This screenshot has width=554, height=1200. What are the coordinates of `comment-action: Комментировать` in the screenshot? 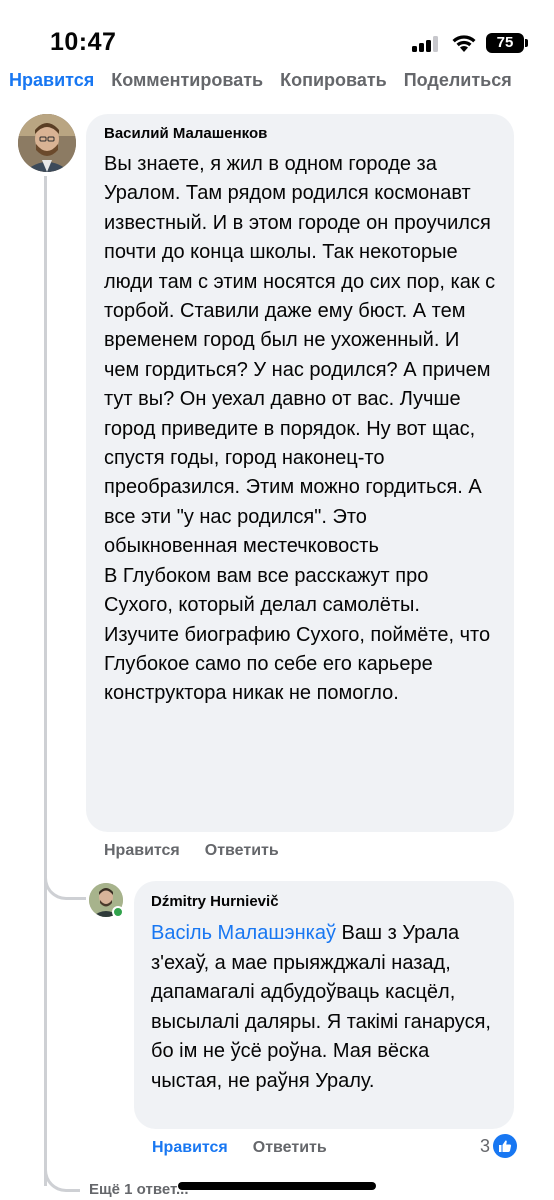 It's located at (187, 85).